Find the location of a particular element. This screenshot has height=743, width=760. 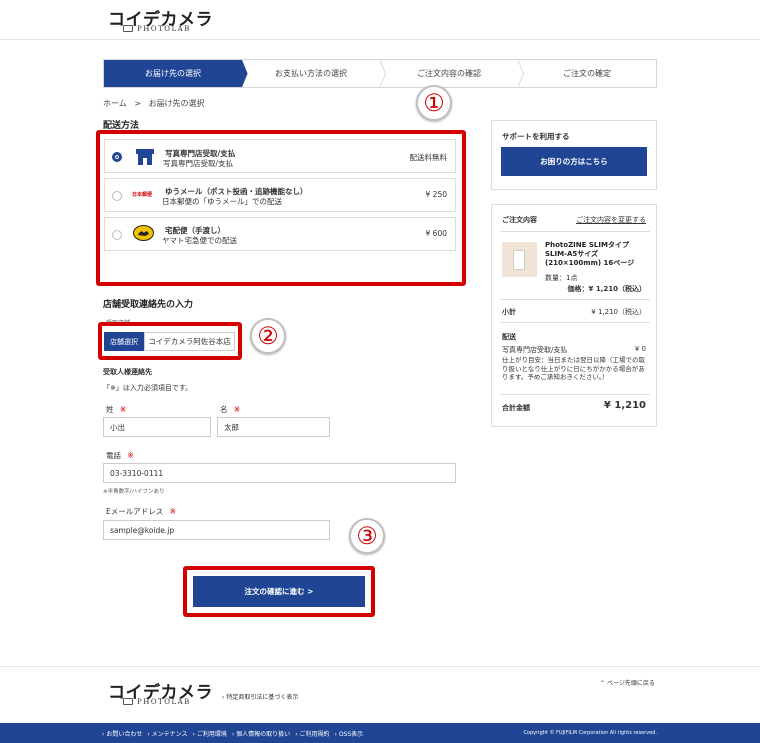

email-input: sample@koide.jp is located at coordinates (216, 530).